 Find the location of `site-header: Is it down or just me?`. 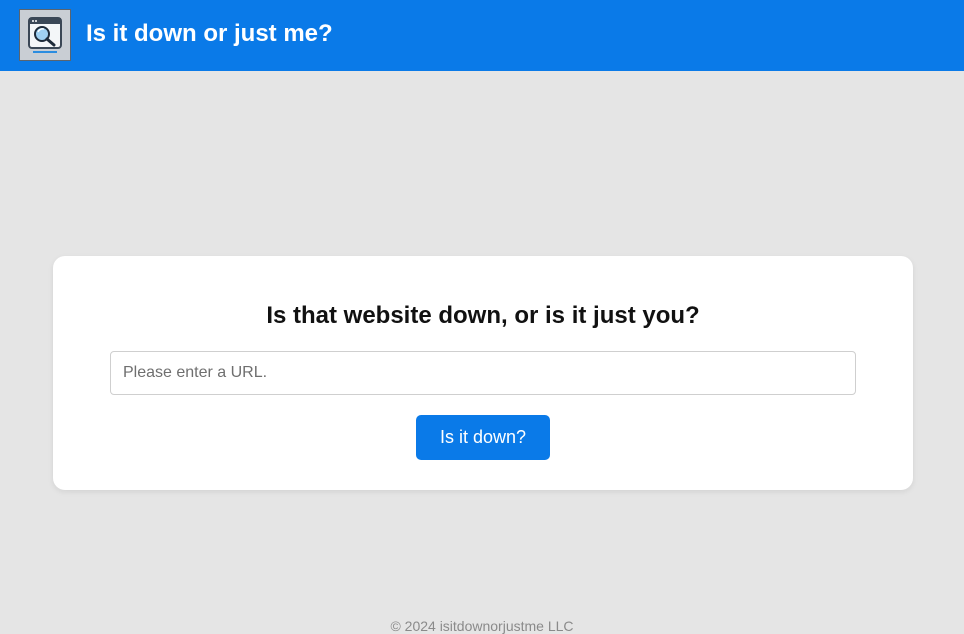

site-header: Is it down or just me? is located at coordinates (482, 35).